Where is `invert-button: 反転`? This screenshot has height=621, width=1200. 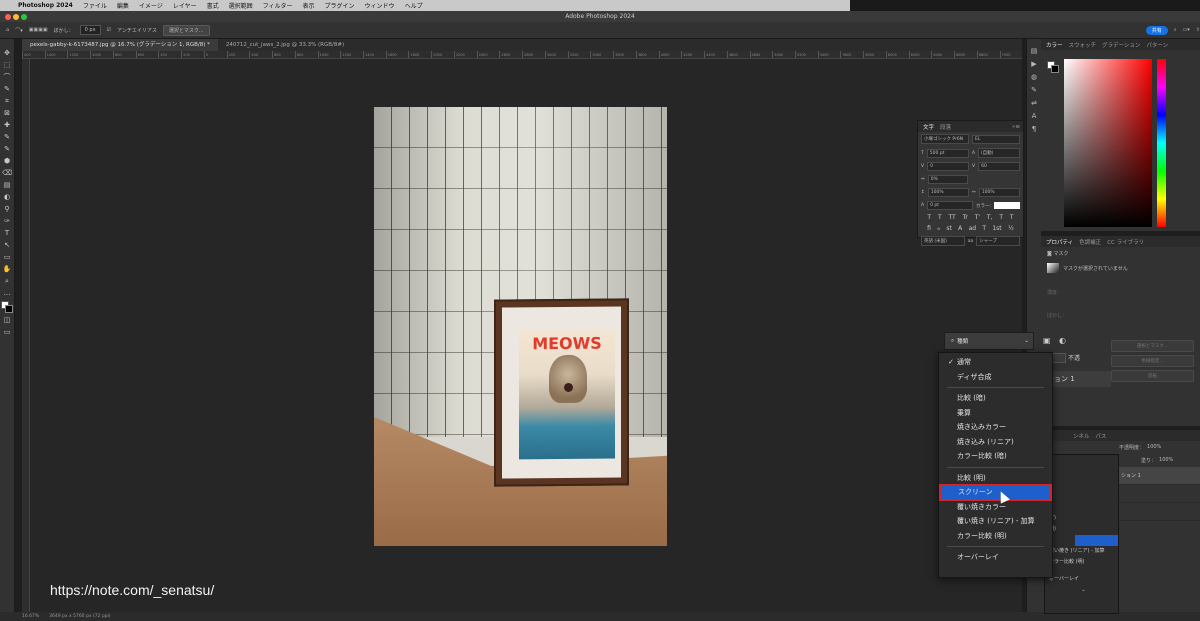 invert-button: 反転 is located at coordinates (1152, 376).